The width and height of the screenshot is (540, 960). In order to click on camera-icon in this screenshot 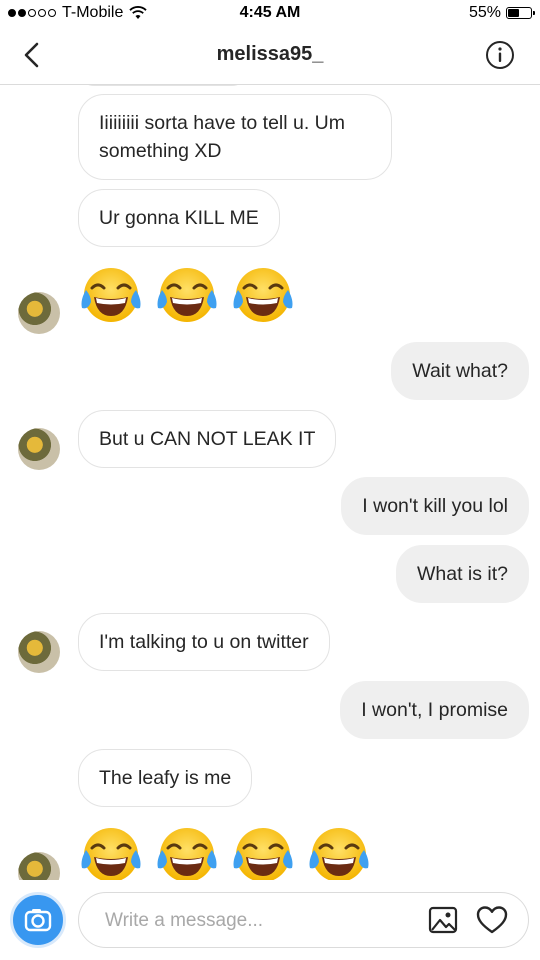, I will do `click(38, 920)`.